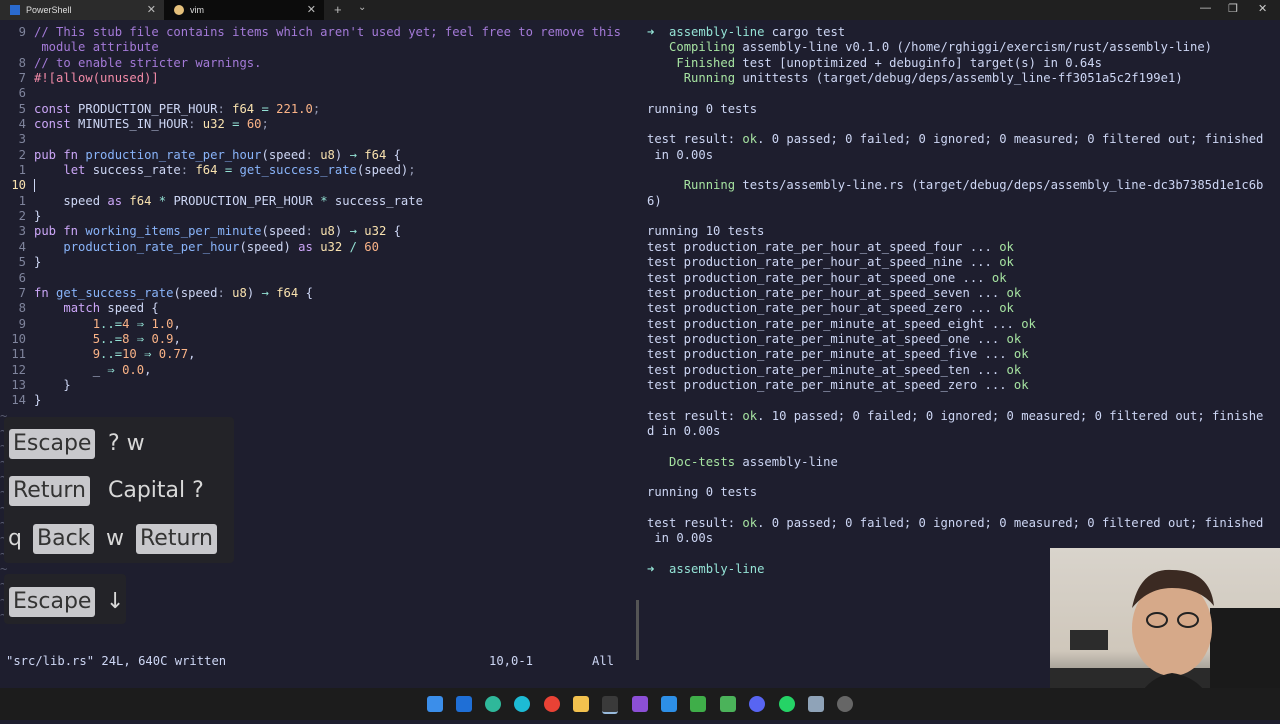 The image size is (1280, 724). I want to click on visual-studio-icon, so click(640, 704).